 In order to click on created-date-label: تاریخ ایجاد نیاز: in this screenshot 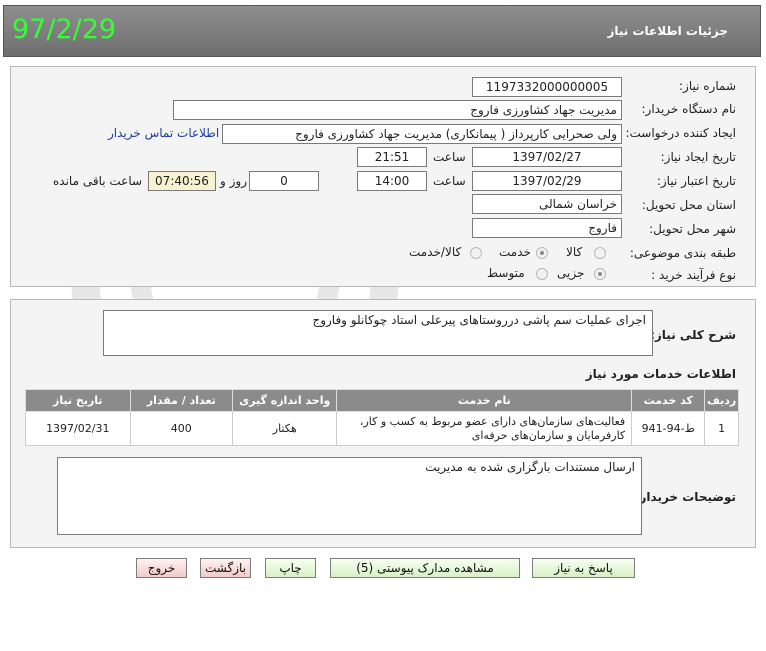, I will do `click(698, 157)`.